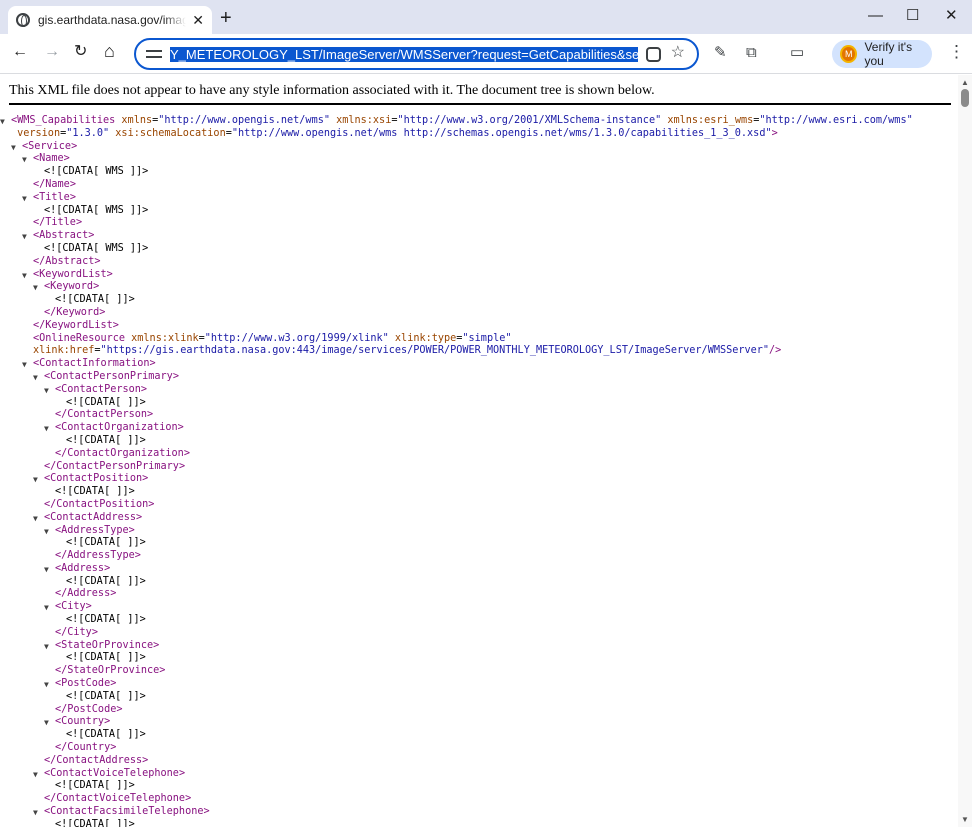 The height and width of the screenshot is (827, 972). What do you see at coordinates (797, 52) in the screenshot?
I see `side-panel-icon: ▭` at bounding box center [797, 52].